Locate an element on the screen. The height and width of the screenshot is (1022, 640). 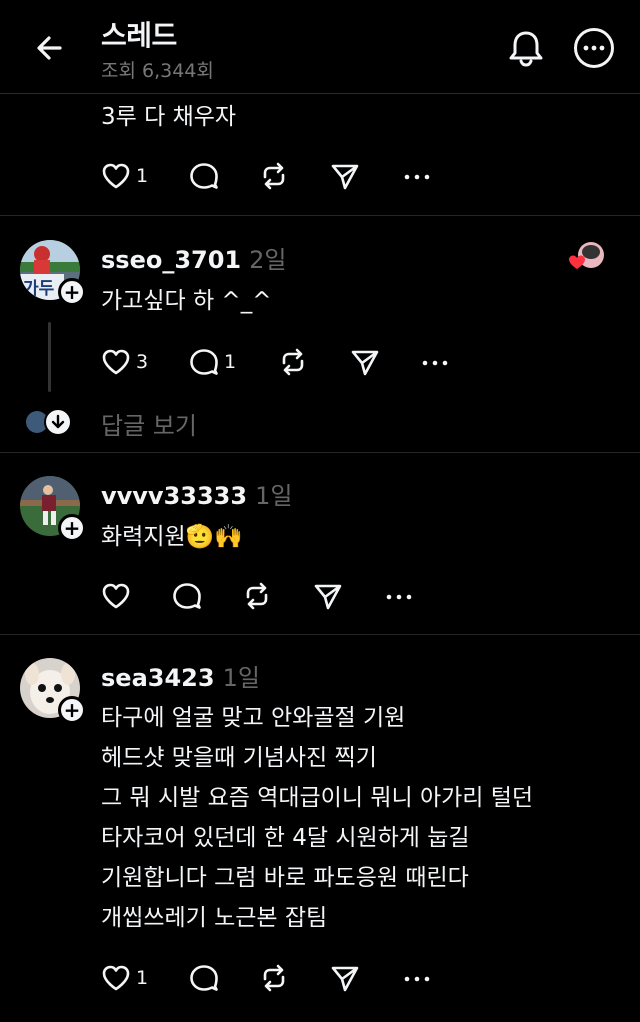
post-text-line: 타구에 얼굴 맞고 안와골절 기원 is located at coordinates (253, 718).